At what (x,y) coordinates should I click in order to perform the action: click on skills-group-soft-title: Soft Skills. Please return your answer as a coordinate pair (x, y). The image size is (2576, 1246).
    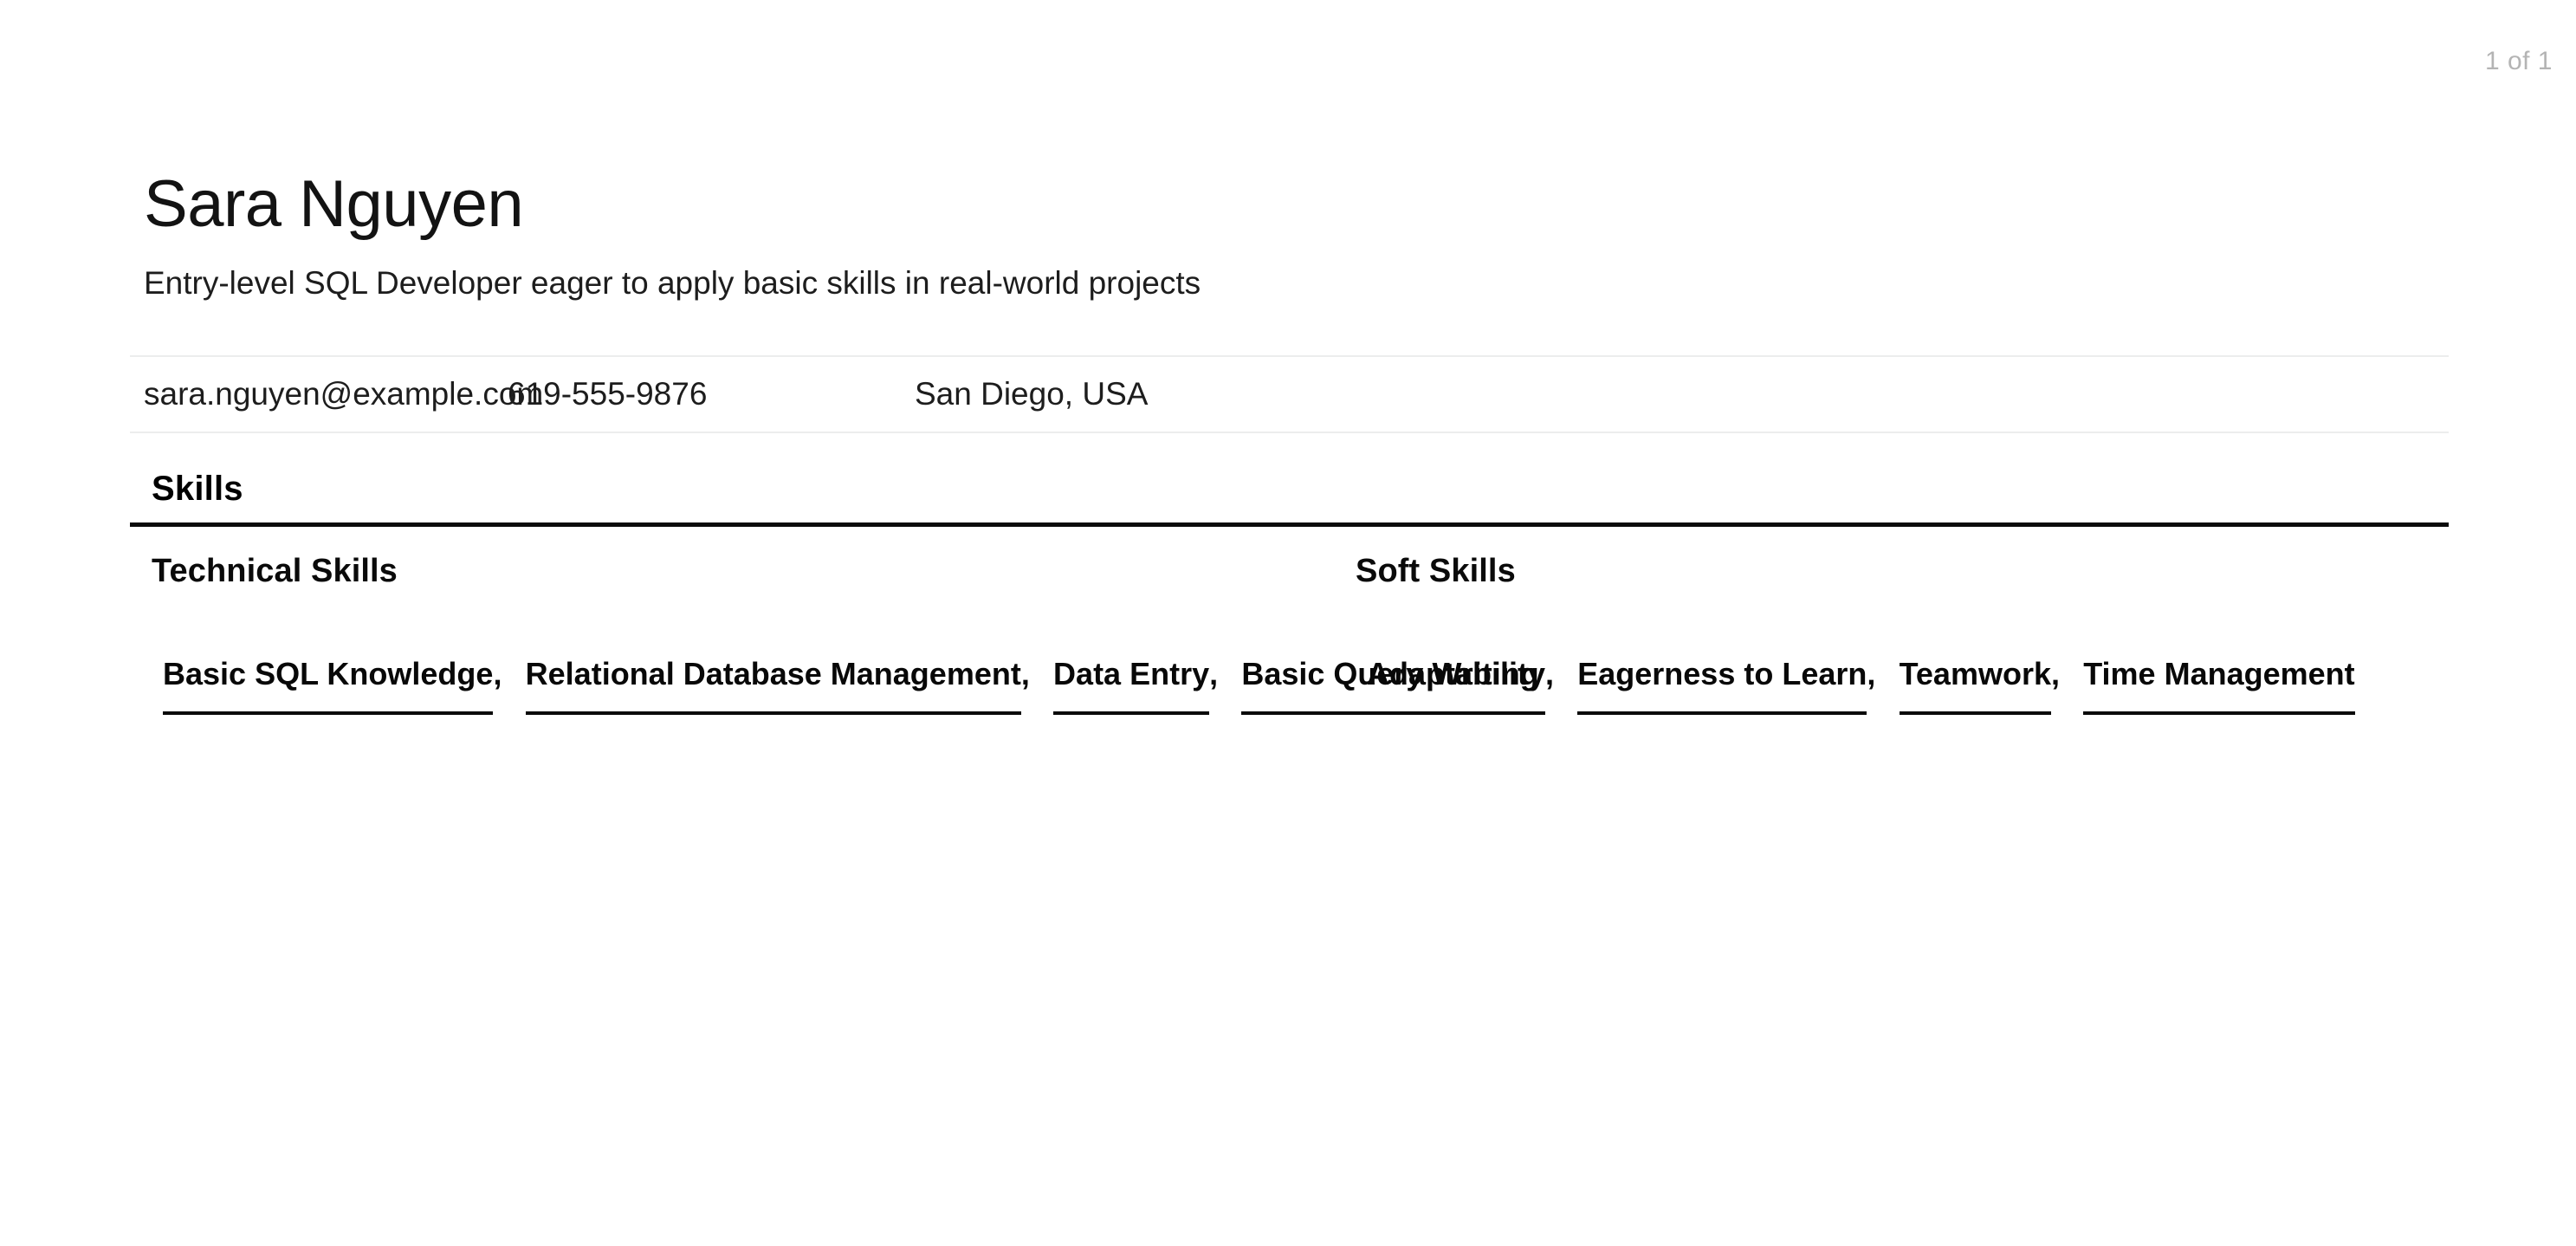
    Looking at the image, I should click on (1436, 571).